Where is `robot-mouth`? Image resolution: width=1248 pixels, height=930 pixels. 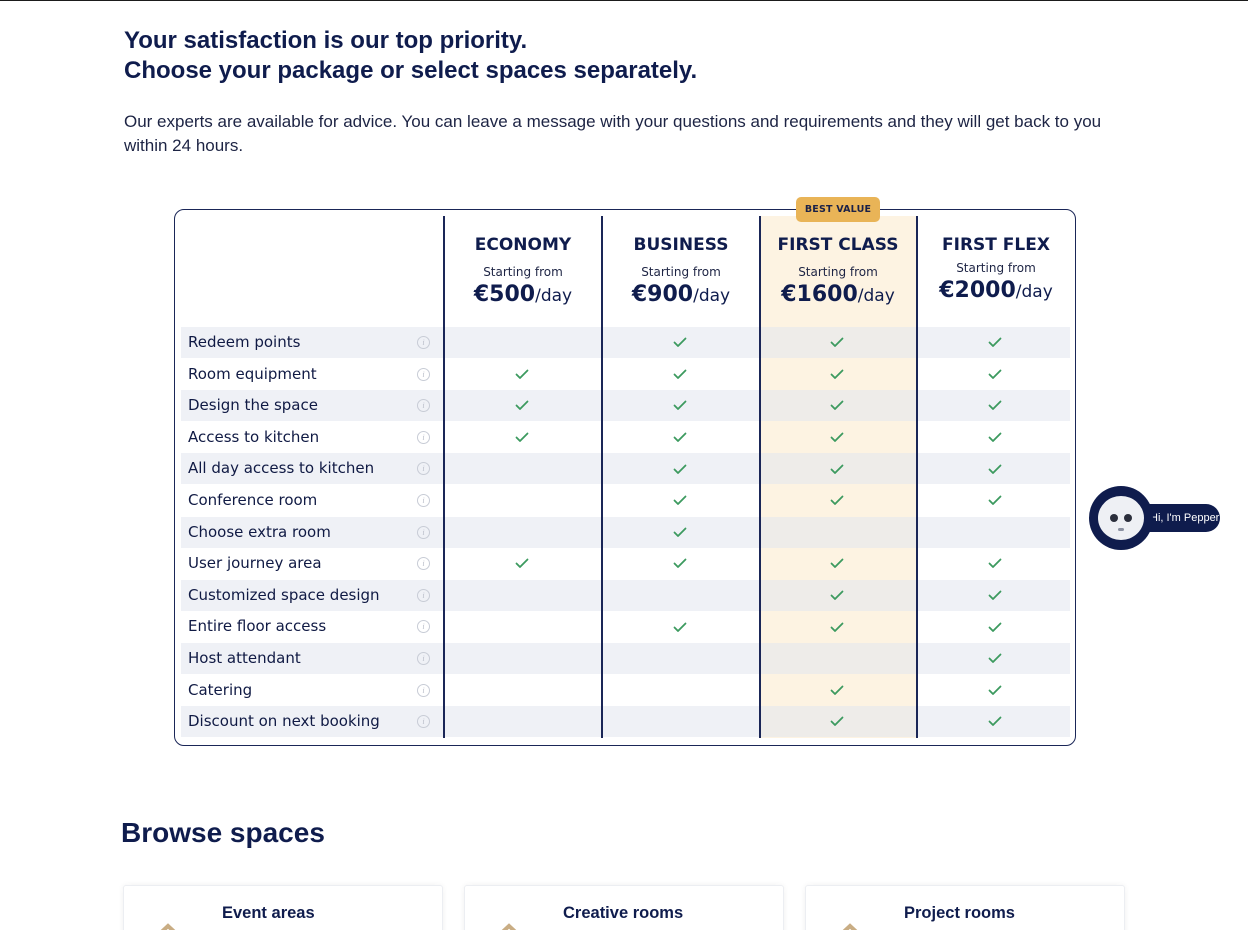
robot-mouth is located at coordinates (1121, 529).